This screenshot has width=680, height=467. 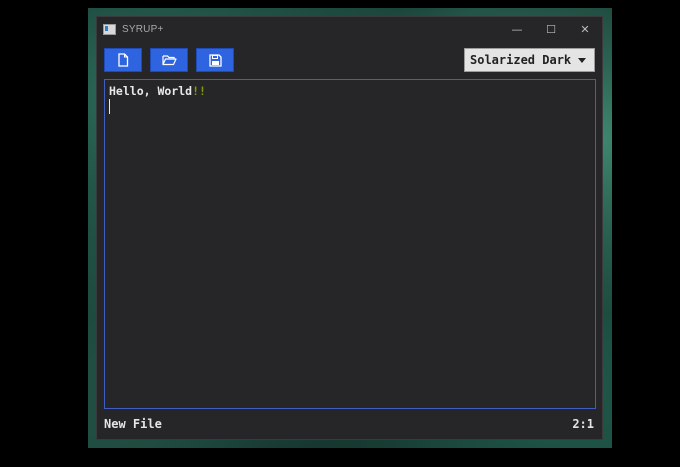 I want to click on theme-select: Solarized Dark, so click(x=529, y=60).